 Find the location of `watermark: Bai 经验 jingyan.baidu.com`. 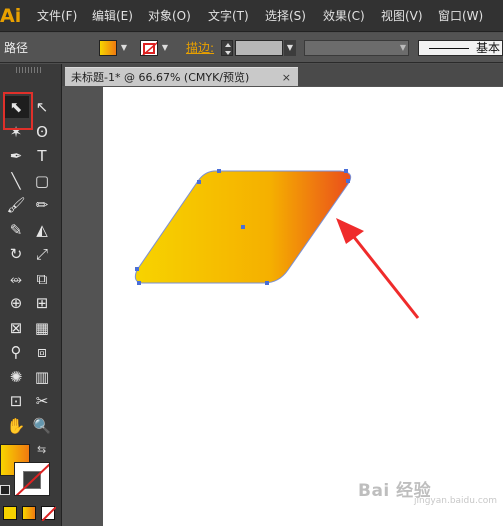

watermark: Bai 经验 jingyan.baidu.com is located at coordinates (428, 491).